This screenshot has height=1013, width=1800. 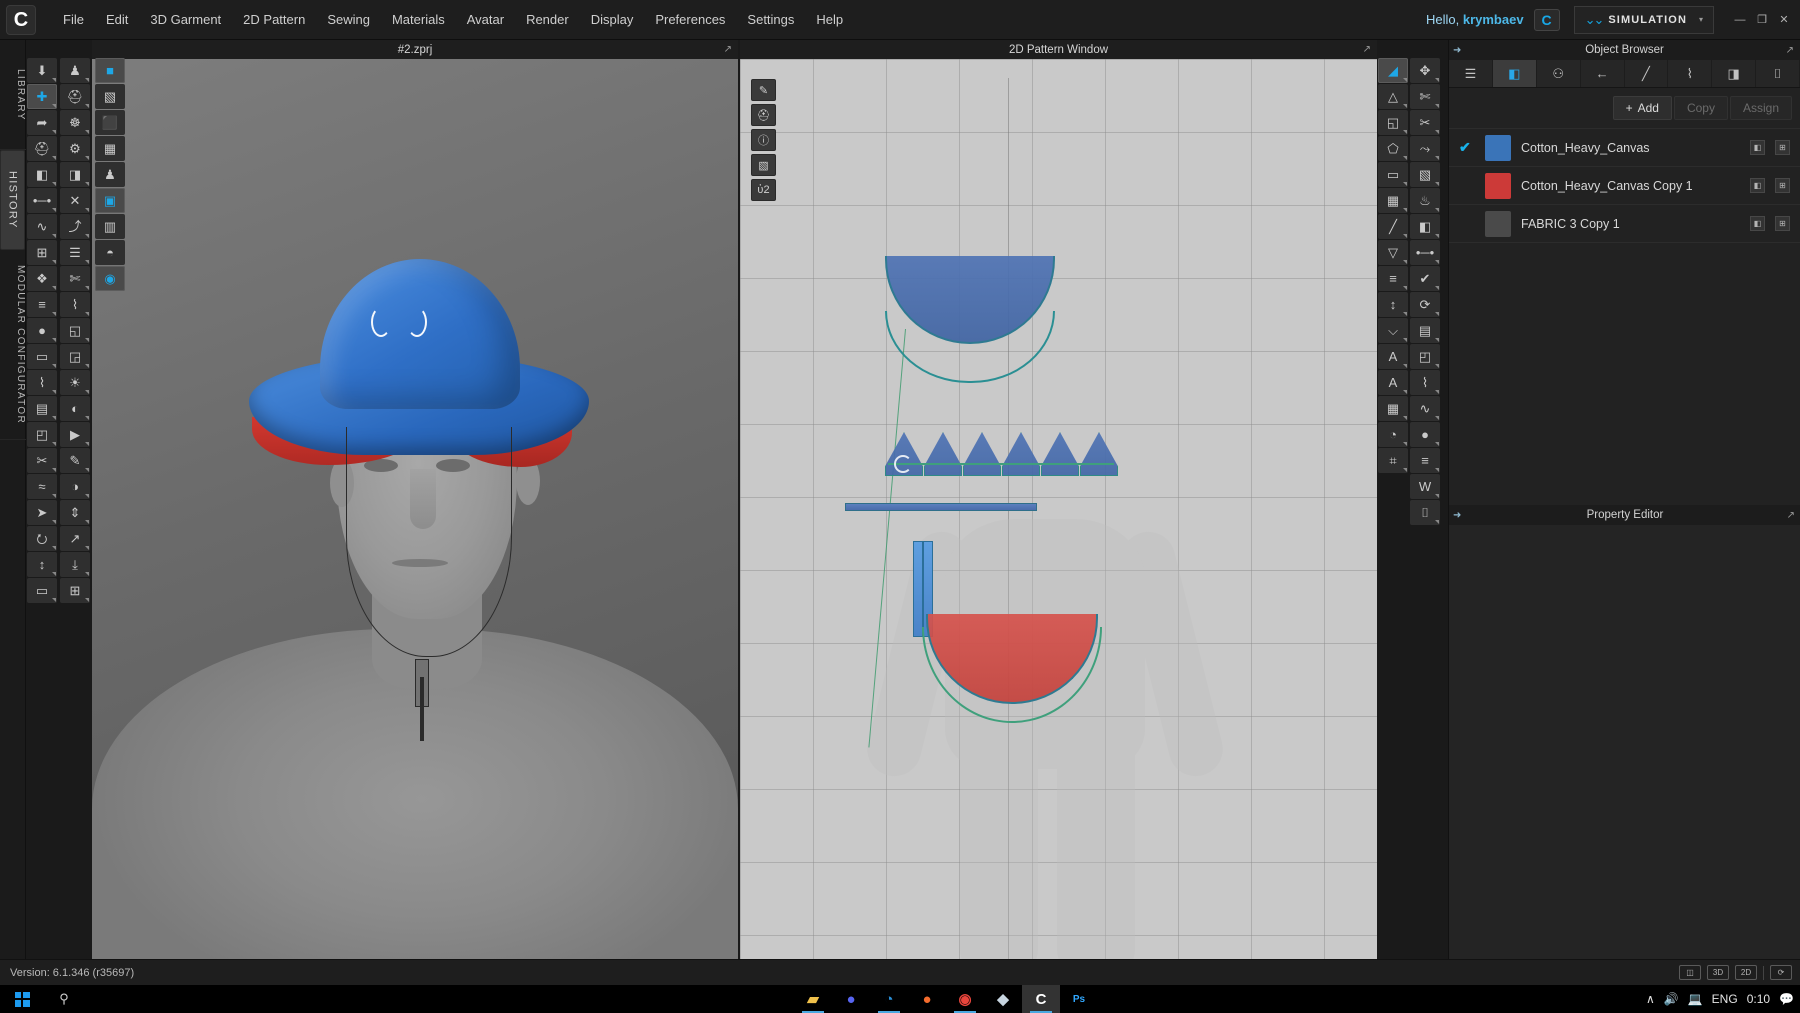 I want to click on graphic-tool: ◰, so click(x=42, y=434).